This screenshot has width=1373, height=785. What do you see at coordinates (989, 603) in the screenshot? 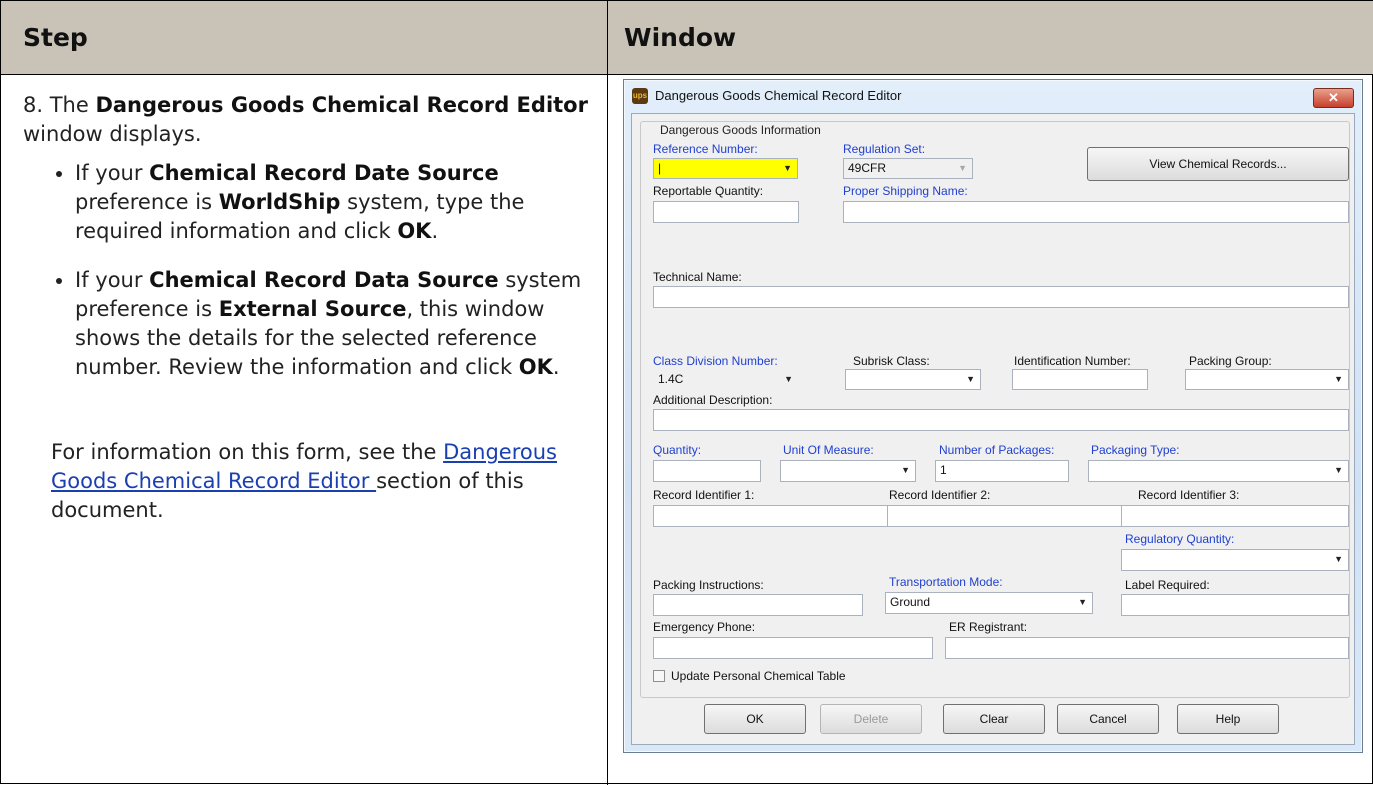
I see `transportation-mode-combo: Ground ▼` at bounding box center [989, 603].